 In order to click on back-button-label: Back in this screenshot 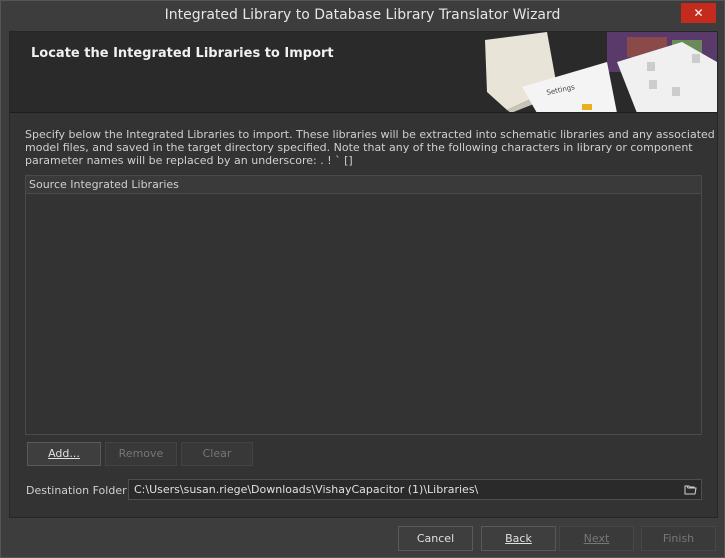, I will do `click(518, 538)`.